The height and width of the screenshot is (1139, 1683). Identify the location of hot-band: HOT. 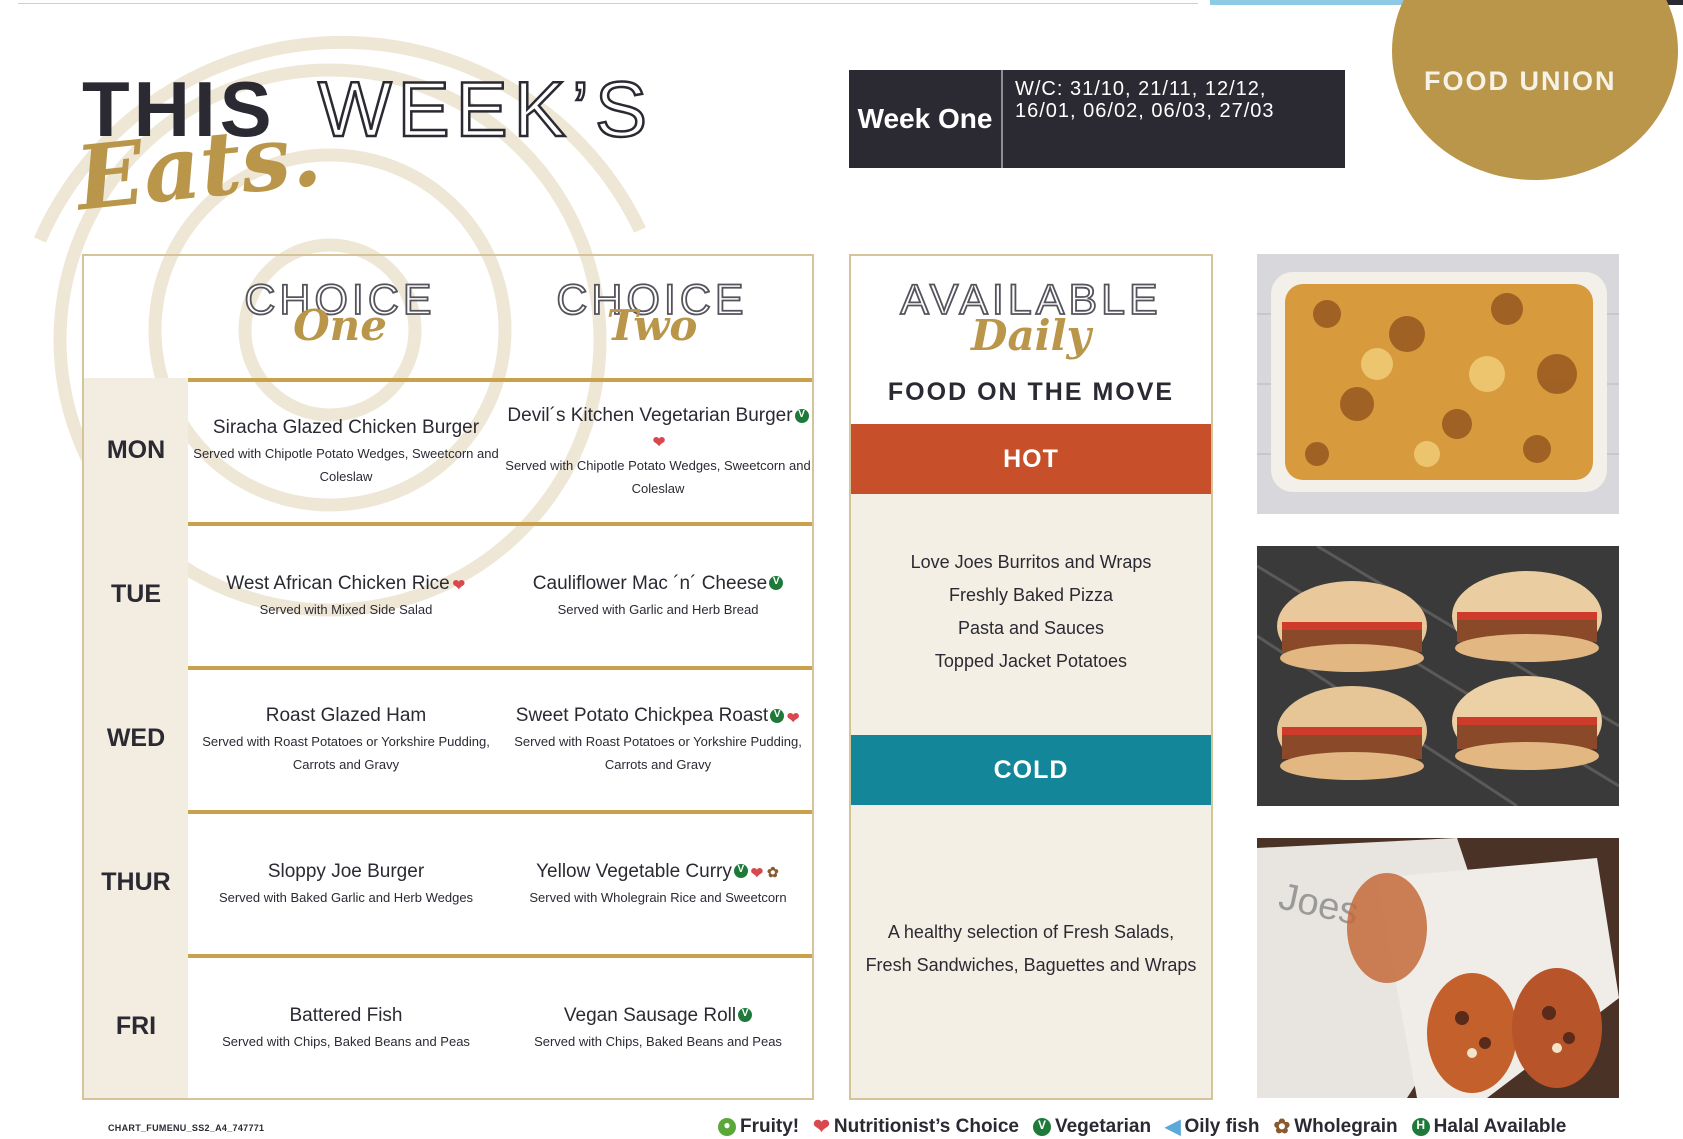
(1031, 459).